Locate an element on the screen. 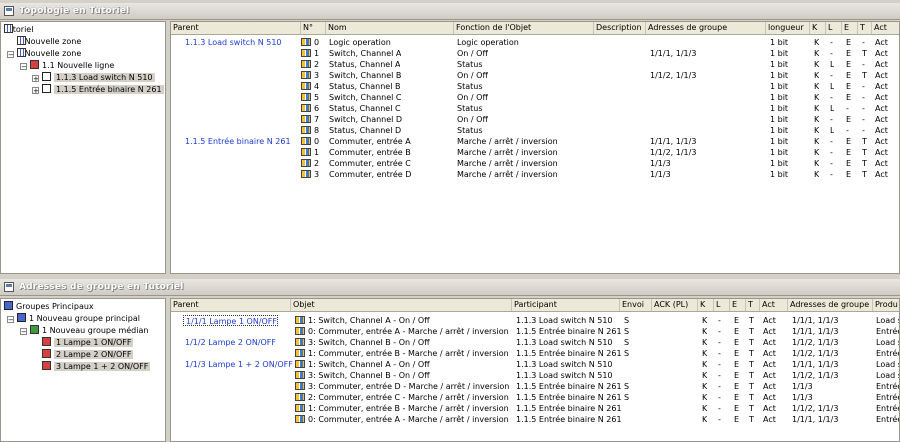  device-icon is located at coordinates (46, 76).